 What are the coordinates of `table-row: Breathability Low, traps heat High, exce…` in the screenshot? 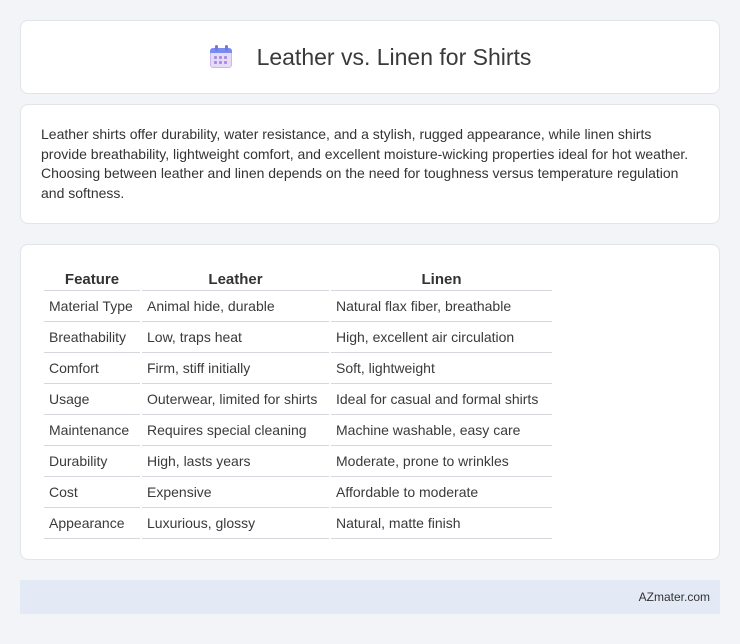 It's located at (298, 337).